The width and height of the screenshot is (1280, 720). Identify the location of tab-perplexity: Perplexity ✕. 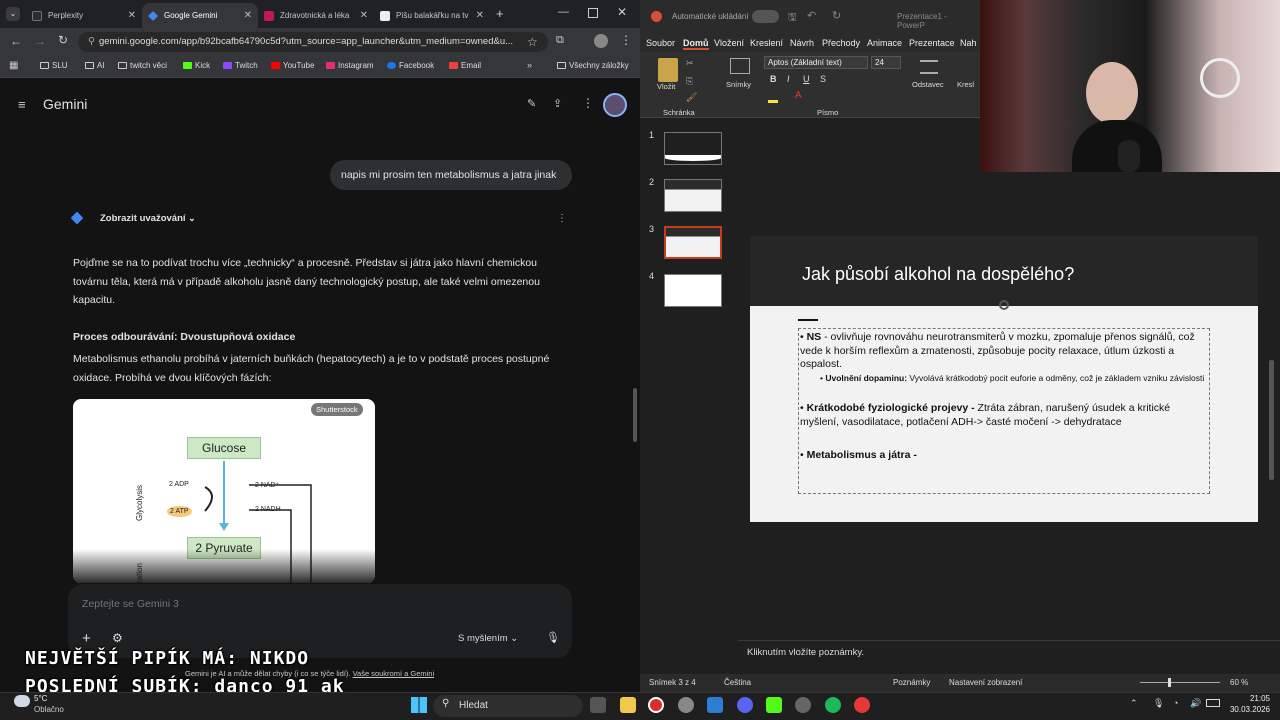
(84, 15).